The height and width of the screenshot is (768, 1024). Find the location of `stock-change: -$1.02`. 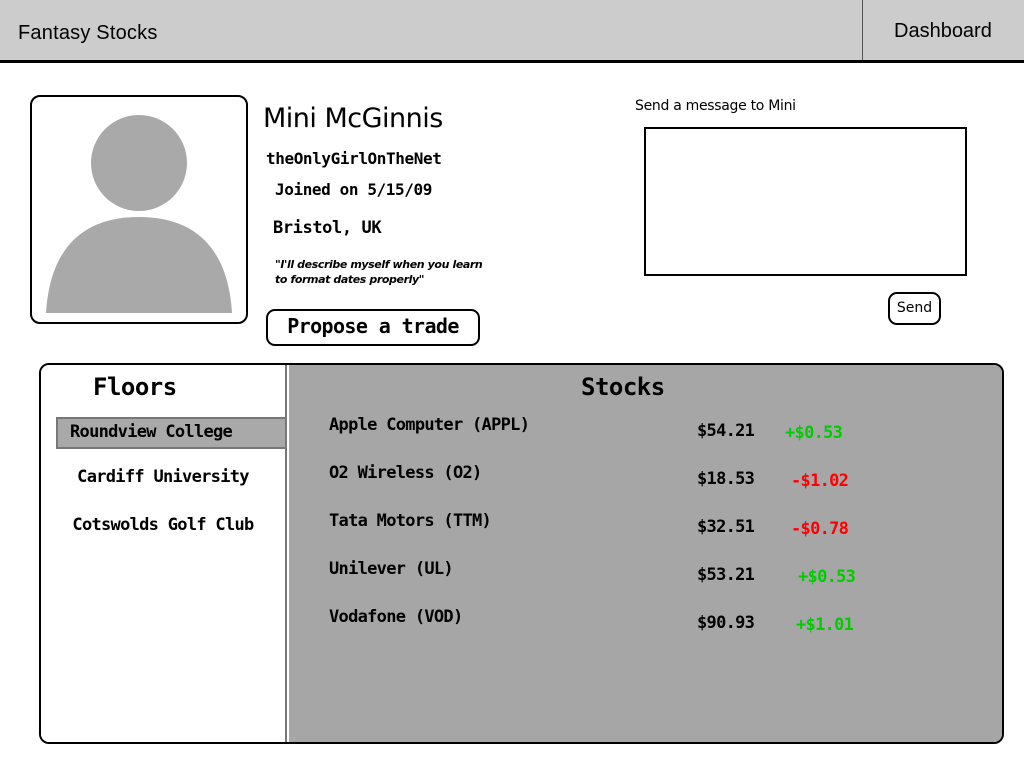

stock-change: -$1.02 is located at coordinates (820, 481).